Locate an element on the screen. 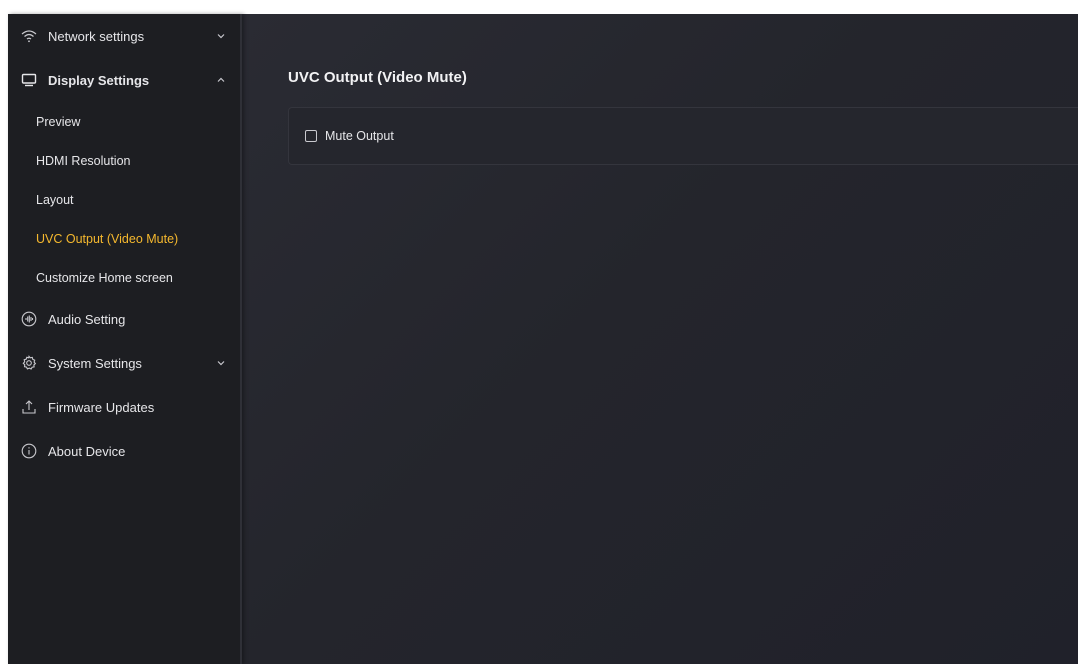 Image resolution: width=1078 pixels, height=664 pixels. sidebar-item-label: Firmware Updates is located at coordinates (101, 407).